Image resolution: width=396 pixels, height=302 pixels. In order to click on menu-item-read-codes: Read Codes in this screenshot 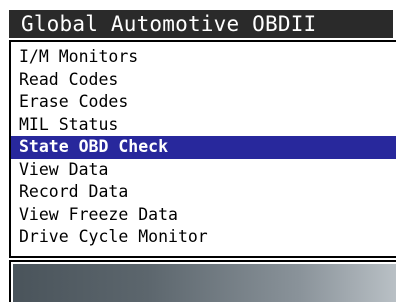, I will do `click(203, 80)`.